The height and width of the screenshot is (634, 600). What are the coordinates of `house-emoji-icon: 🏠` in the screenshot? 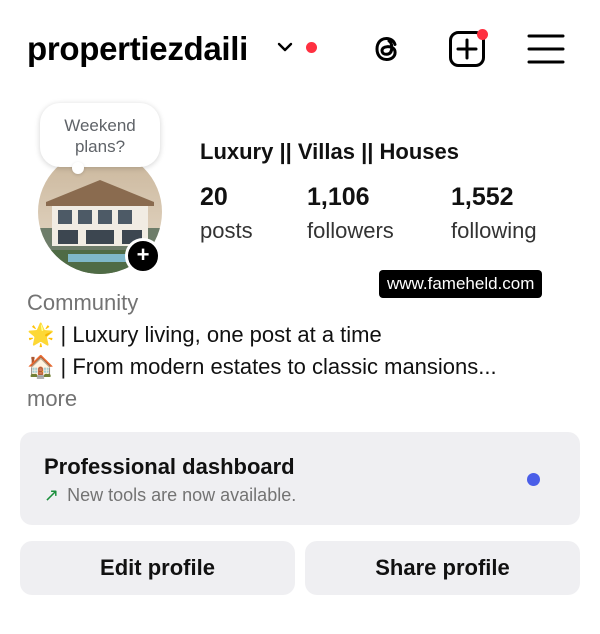 It's located at (41, 366).